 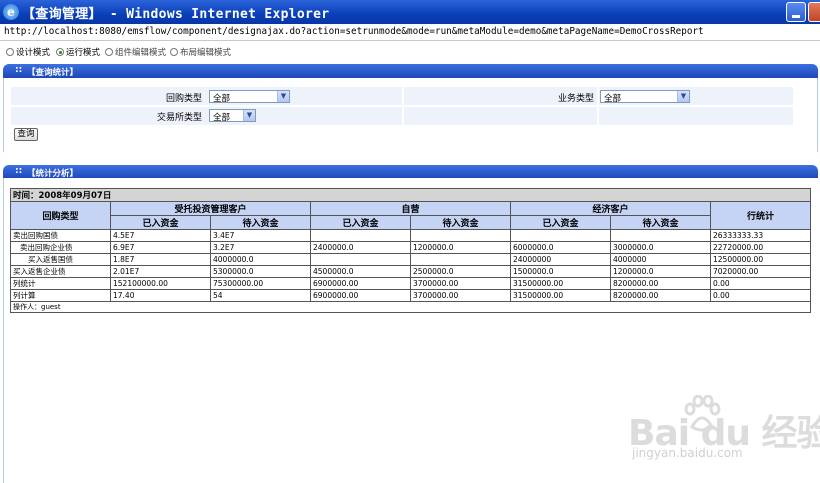 I want to click on table-cell: 4.5E7, so click(x=160, y=235).